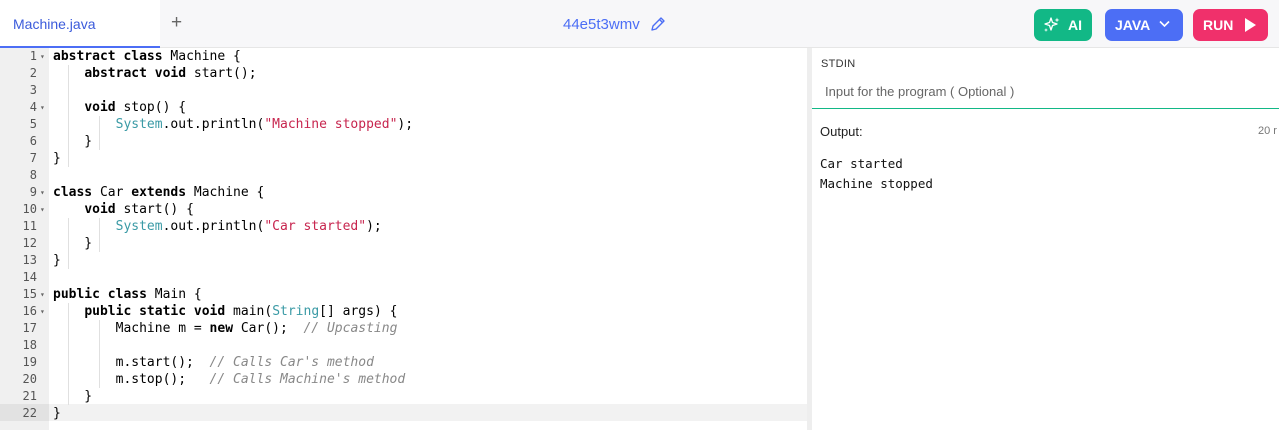 The height and width of the screenshot is (430, 1279). Describe the element at coordinates (403, 90) in the screenshot. I see `code-line: 3` at that location.